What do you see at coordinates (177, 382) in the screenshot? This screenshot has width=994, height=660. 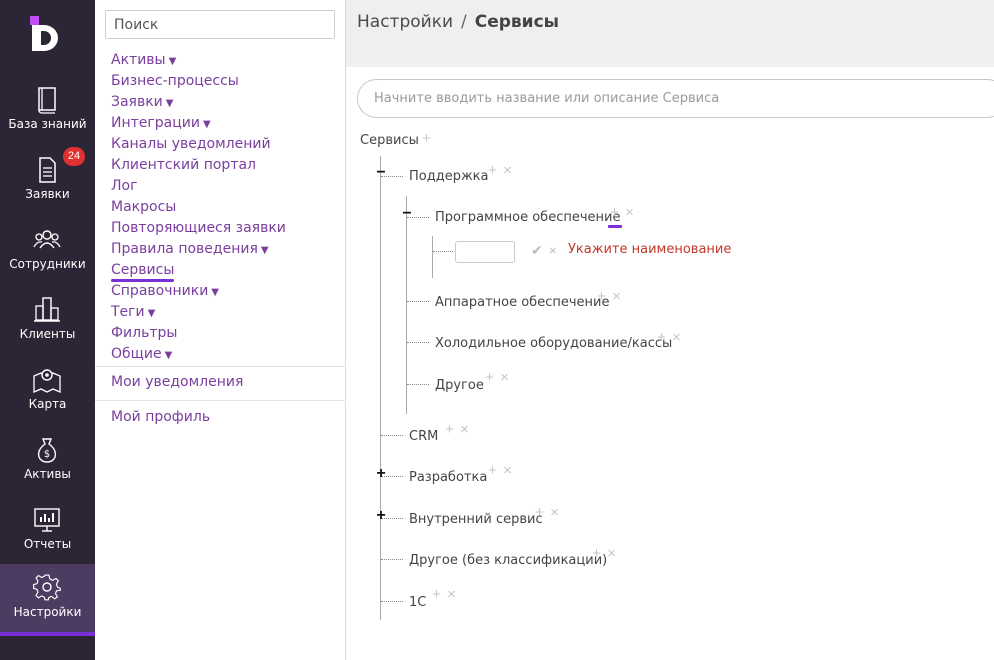 I see `menu-item-my-notifications: Мои уведомления` at bounding box center [177, 382].